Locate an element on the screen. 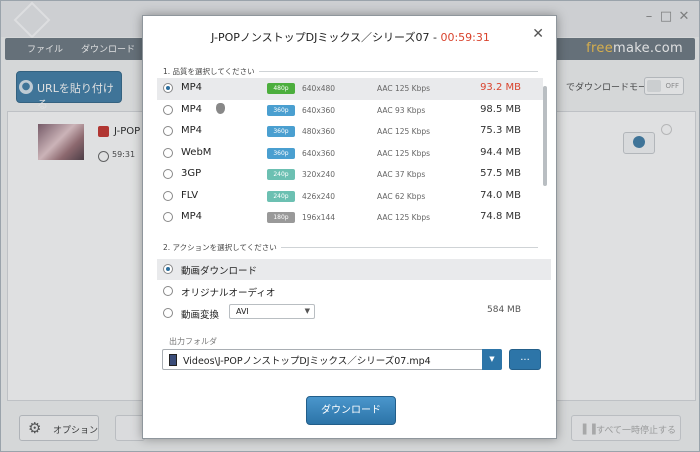  quality-resolution: 640x480 is located at coordinates (319, 88).